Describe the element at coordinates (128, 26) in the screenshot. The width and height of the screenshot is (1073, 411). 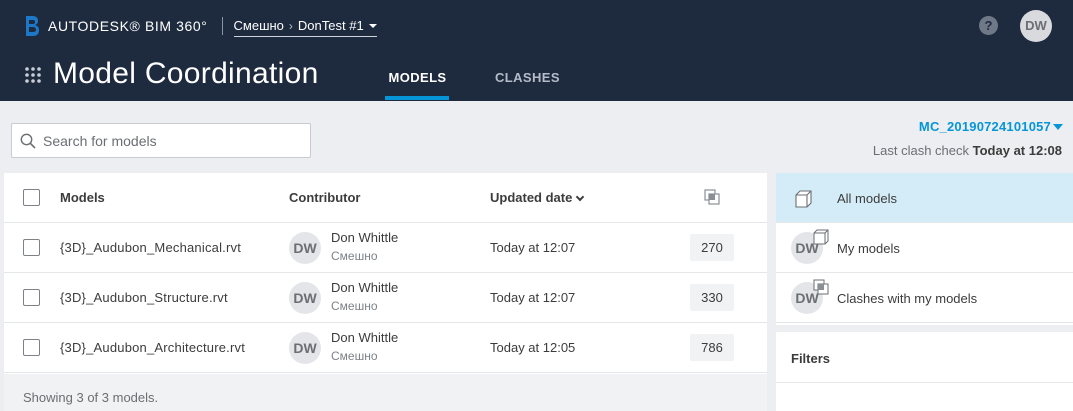
I see `brand-name: AUTODESK® BIM 360°` at that location.